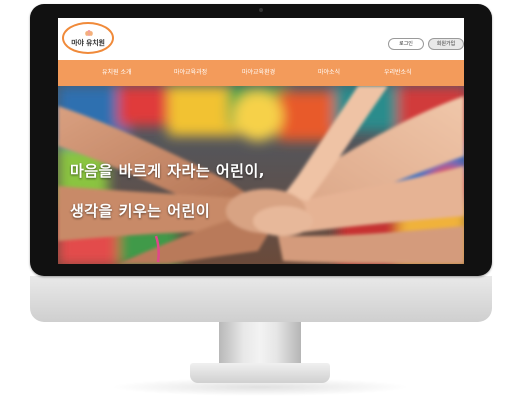  I want to click on site-logo: 마야 유치원, so click(88, 38).